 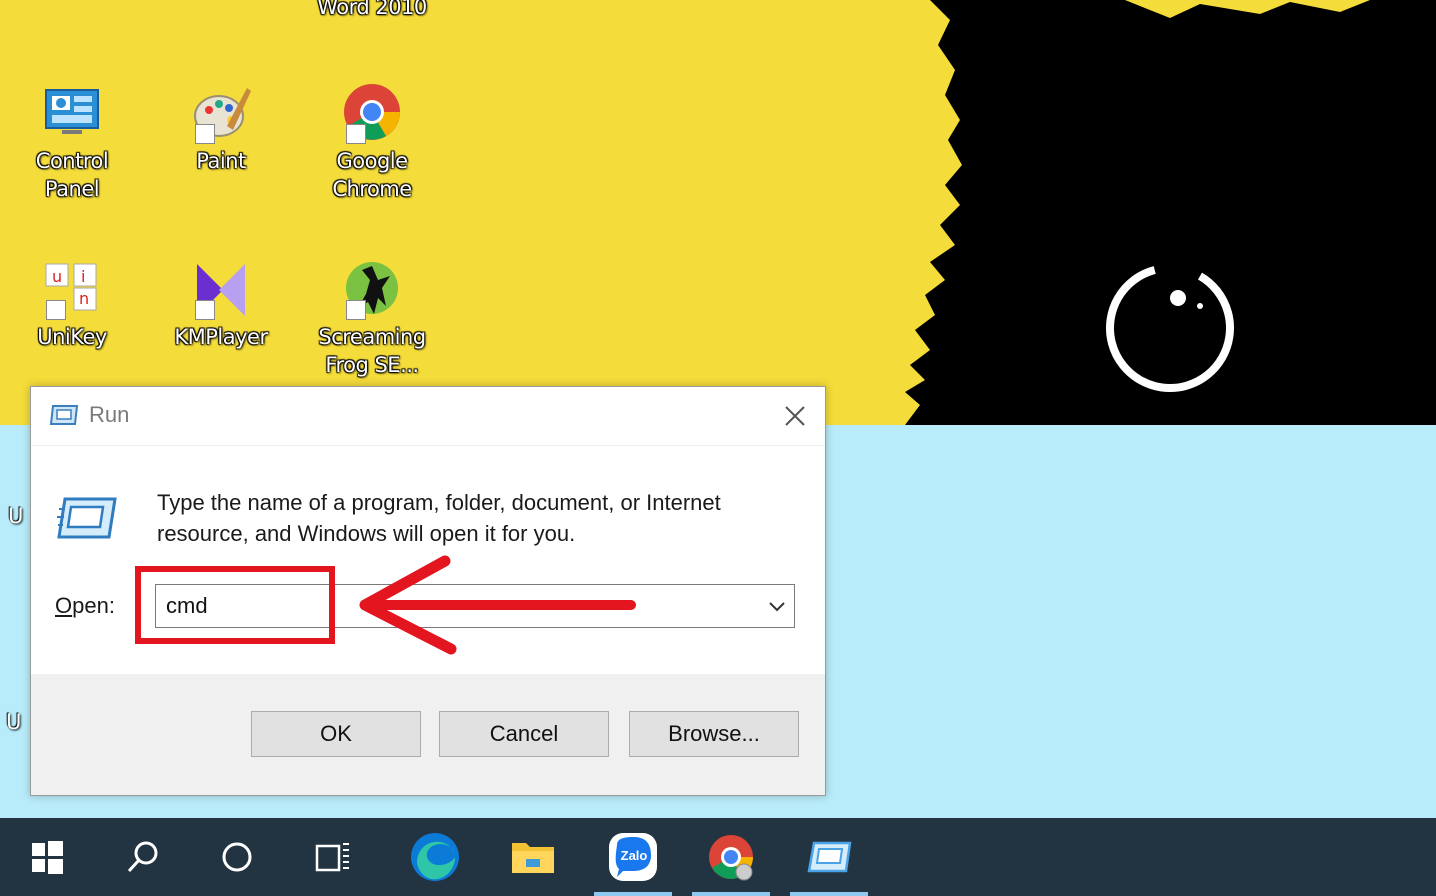 What do you see at coordinates (221, 161) in the screenshot?
I see `desktop-icon-label: Paint` at bounding box center [221, 161].